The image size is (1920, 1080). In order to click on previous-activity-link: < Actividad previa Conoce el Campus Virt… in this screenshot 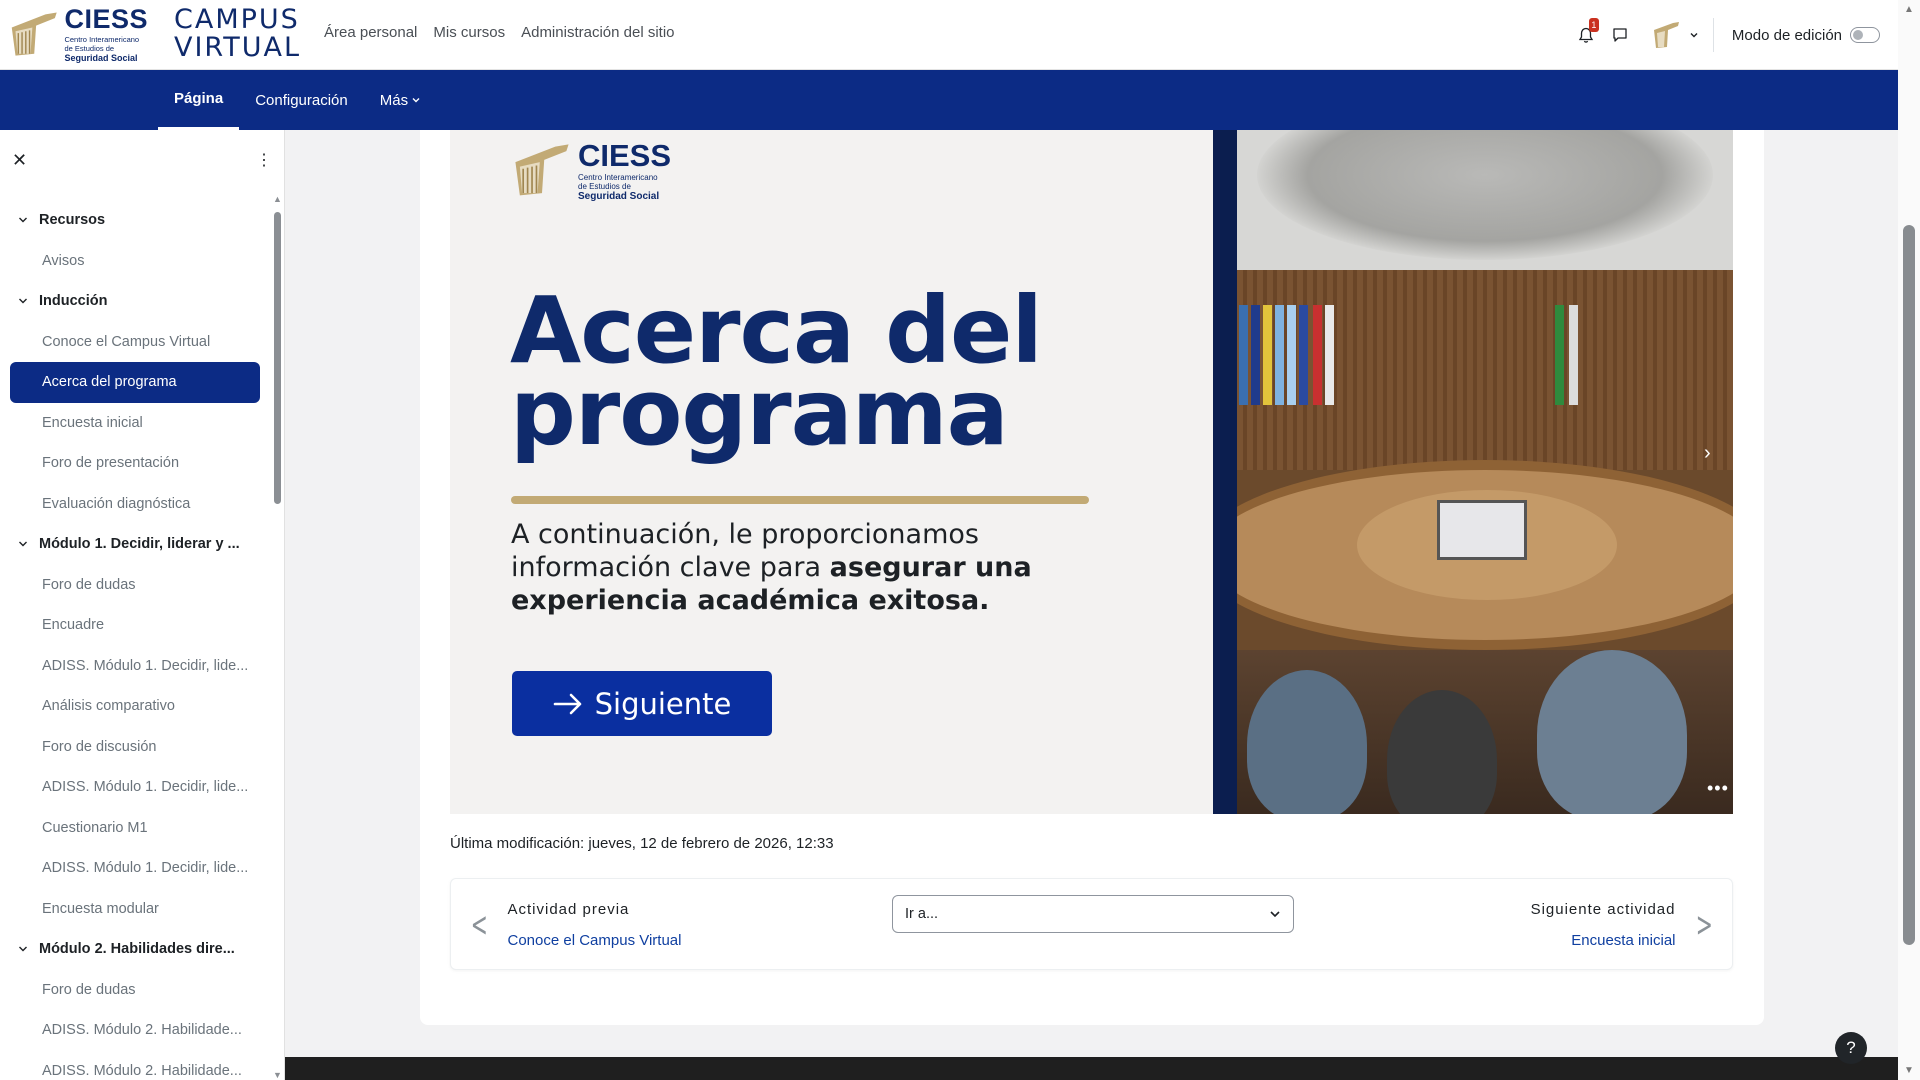, I will do `click(573, 925)`.